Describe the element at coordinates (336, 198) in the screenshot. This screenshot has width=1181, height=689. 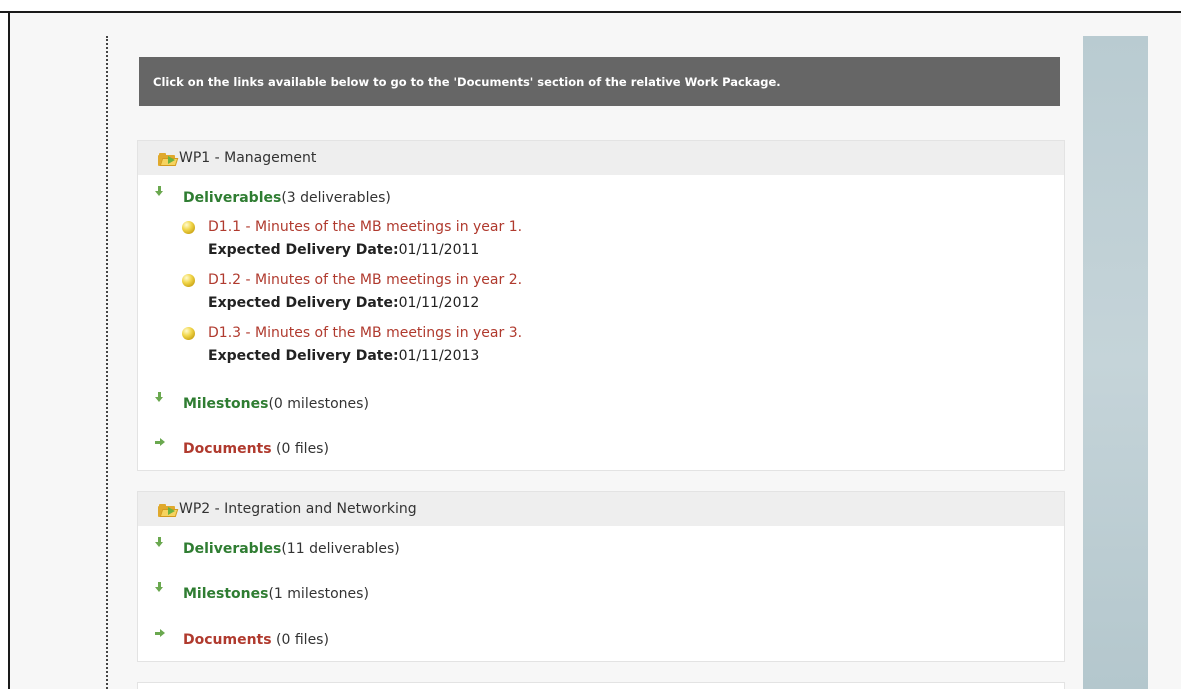
I see `wp1-deliverables-count: (3 deliverables)` at that location.